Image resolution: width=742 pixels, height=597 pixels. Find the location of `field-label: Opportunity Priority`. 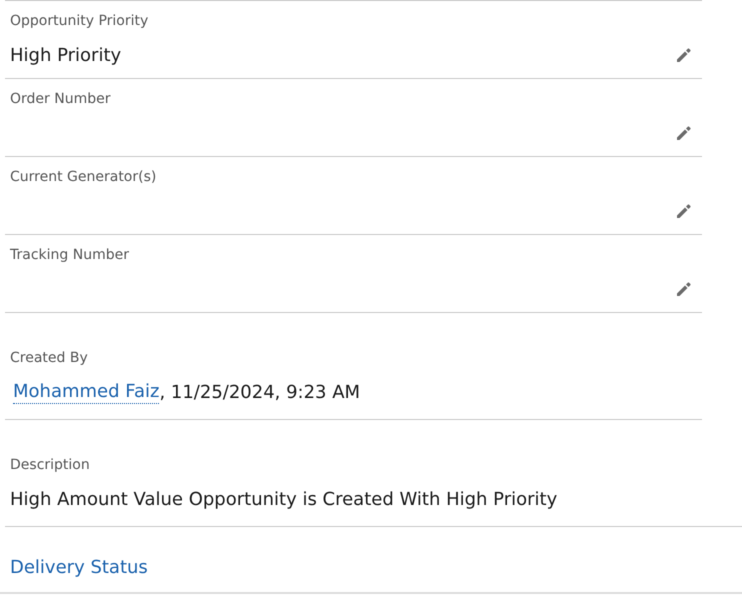

field-label: Opportunity Priority is located at coordinates (79, 21).